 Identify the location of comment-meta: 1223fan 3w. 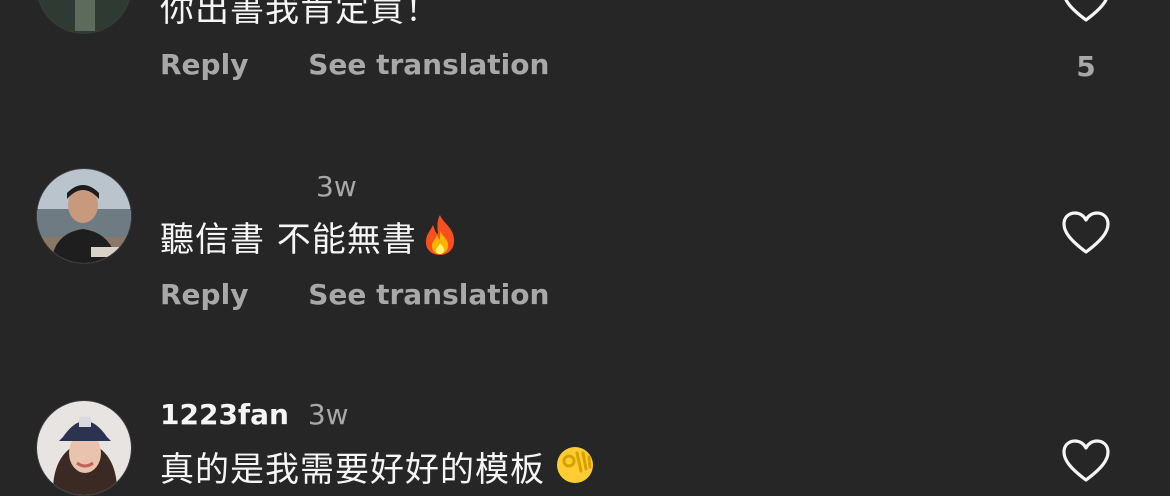
(254, 414).